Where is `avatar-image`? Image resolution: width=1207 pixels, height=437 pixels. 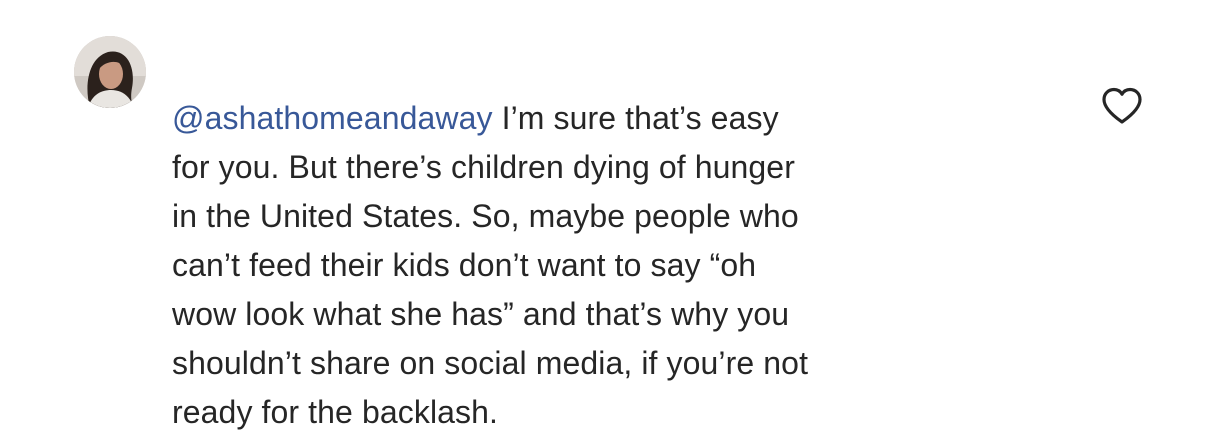 avatar-image is located at coordinates (110, 72).